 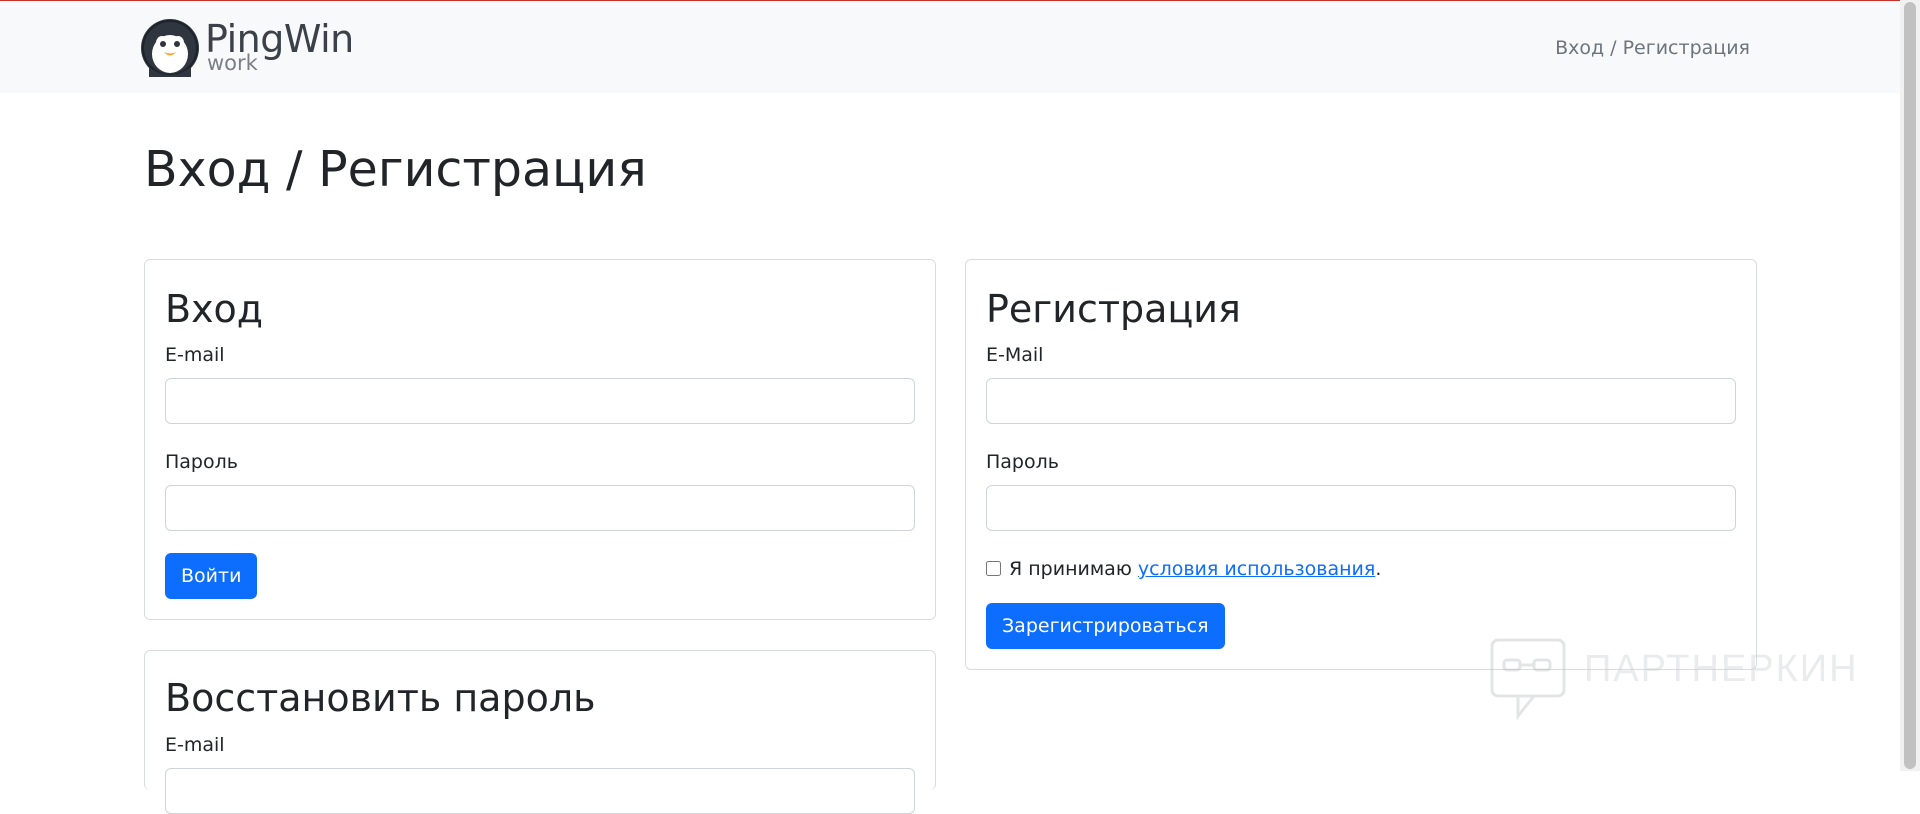 What do you see at coordinates (1022, 462) in the screenshot?
I see `register-password-label: Пароль` at bounding box center [1022, 462].